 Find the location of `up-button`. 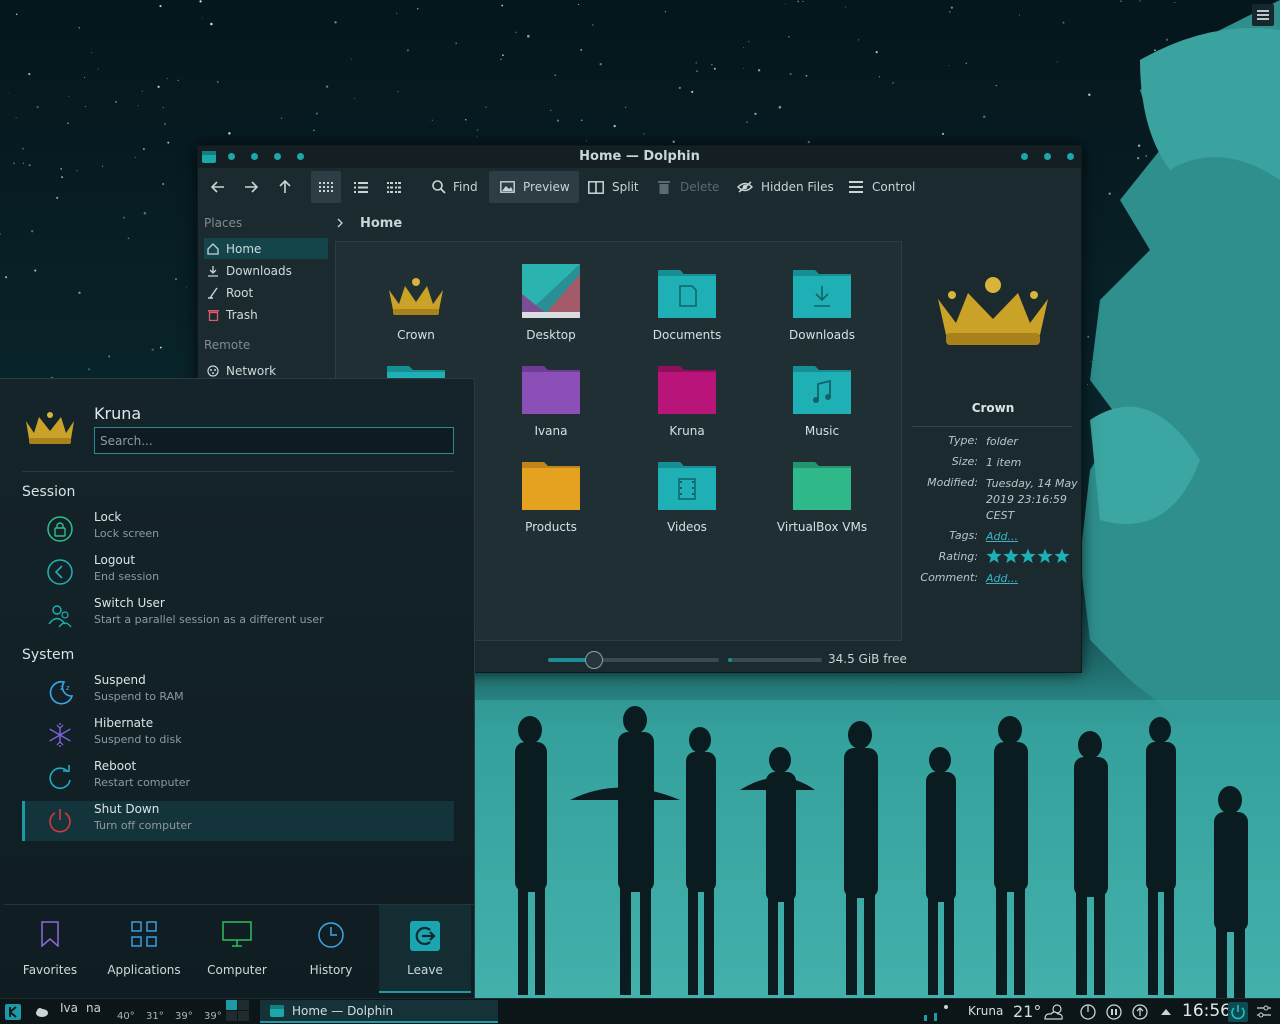

up-button is located at coordinates (285, 187).